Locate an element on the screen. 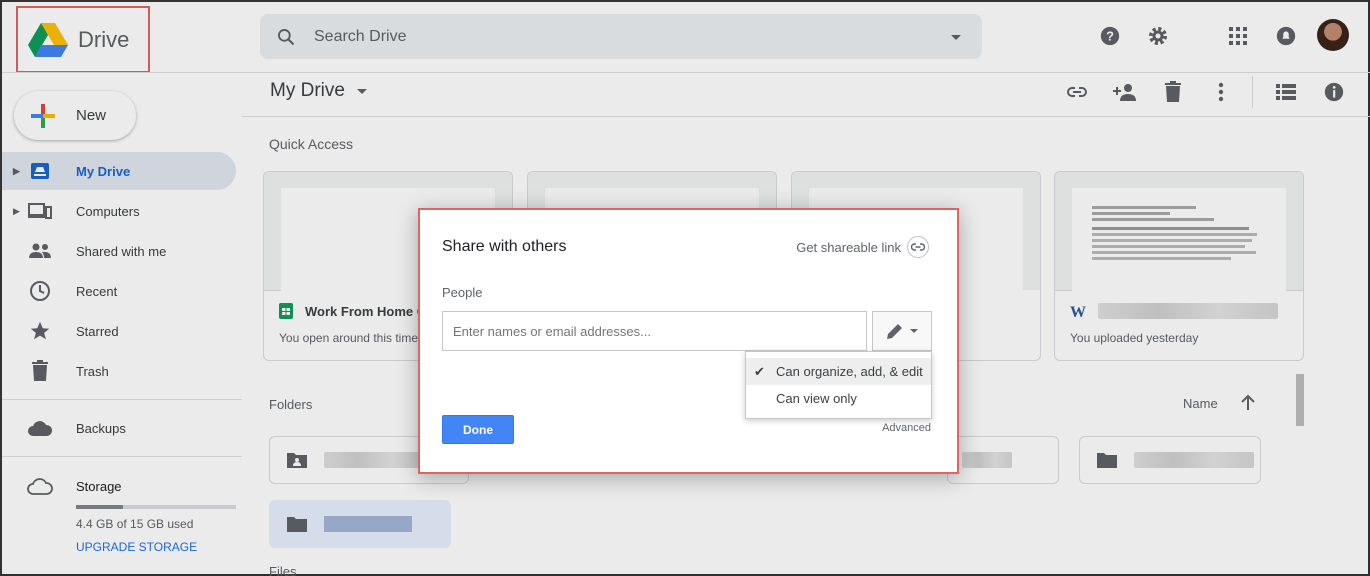 The width and height of the screenshot is (1370, 576). permission-option-view: Can view only is located at coordinates (838, 398).